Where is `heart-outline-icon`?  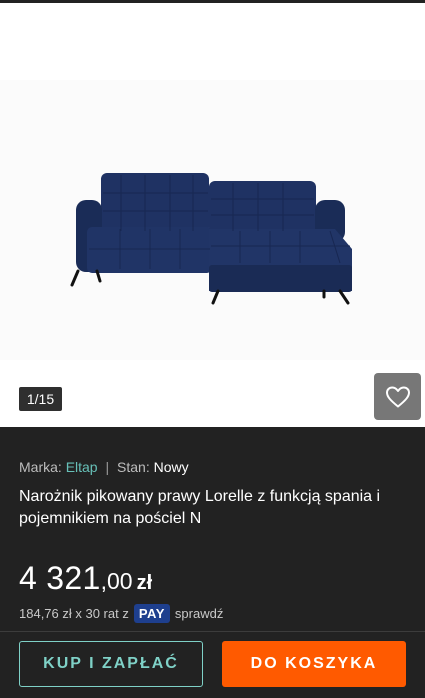 heart-outline-icon is located at coordinates (397, 396).